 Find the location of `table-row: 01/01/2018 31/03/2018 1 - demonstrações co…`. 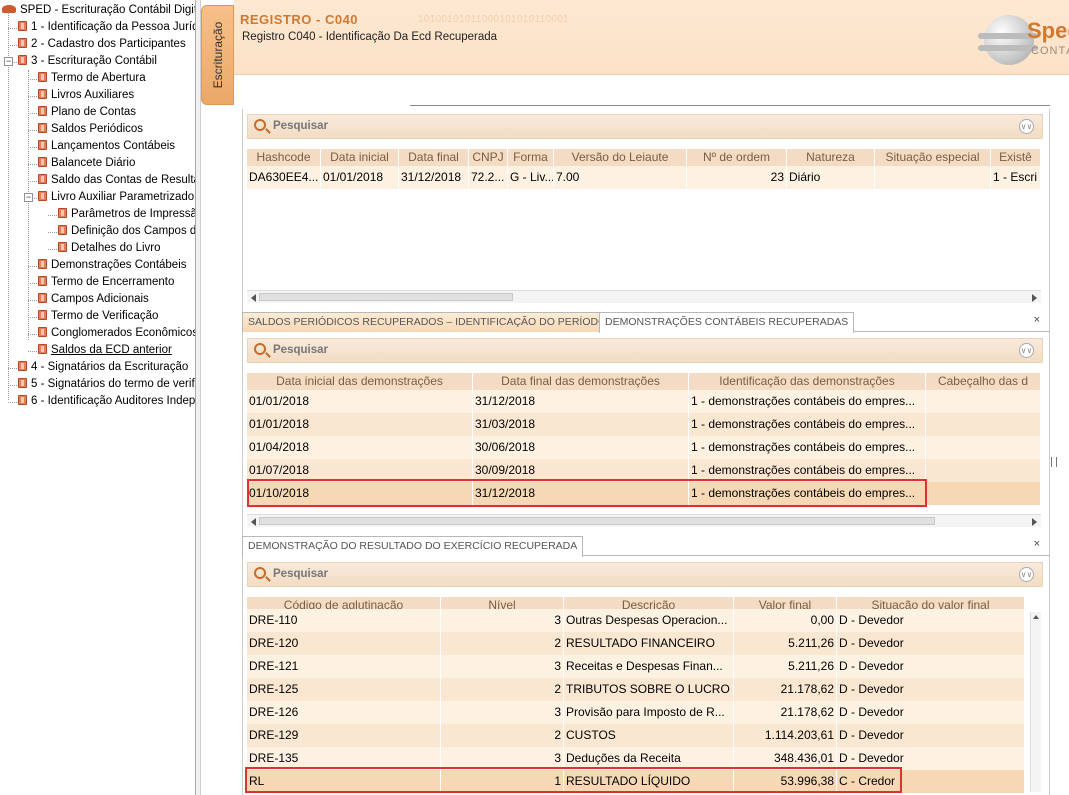

table-row: 01/01/2018 31/03/2018 1 - demonstrações co… is located at coordinates (644, 424).